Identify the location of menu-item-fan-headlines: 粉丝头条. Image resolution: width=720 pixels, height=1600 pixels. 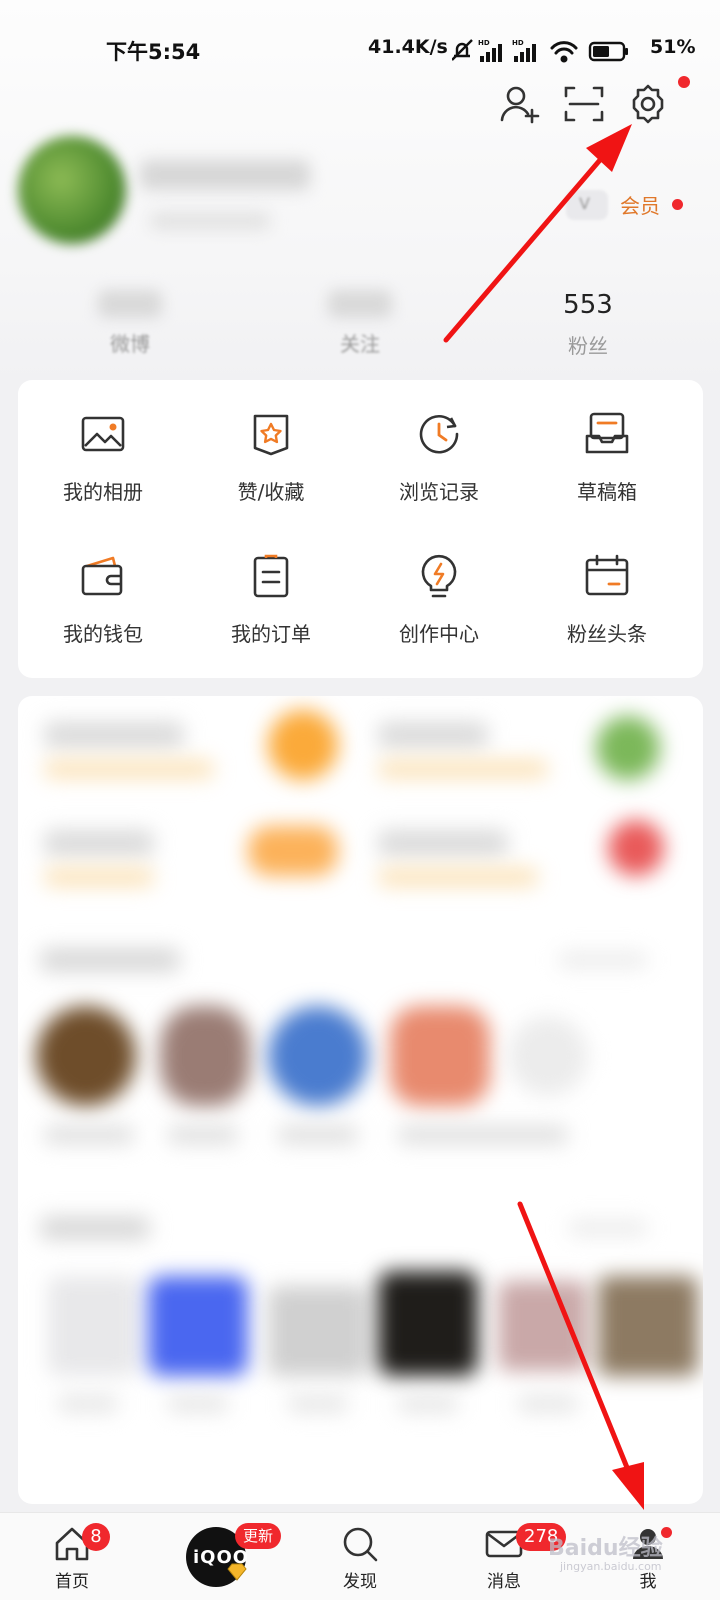
(607, 607).